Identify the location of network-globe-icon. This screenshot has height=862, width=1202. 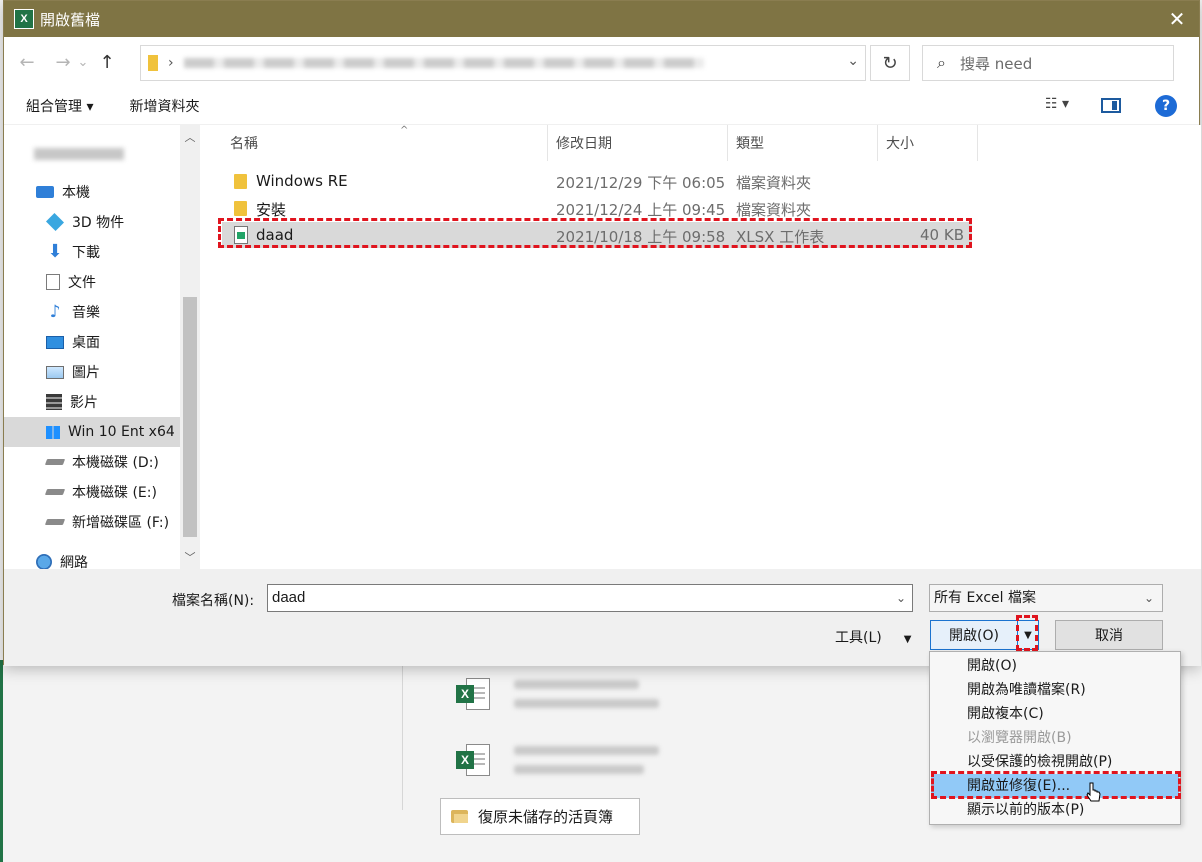
(44, 562).